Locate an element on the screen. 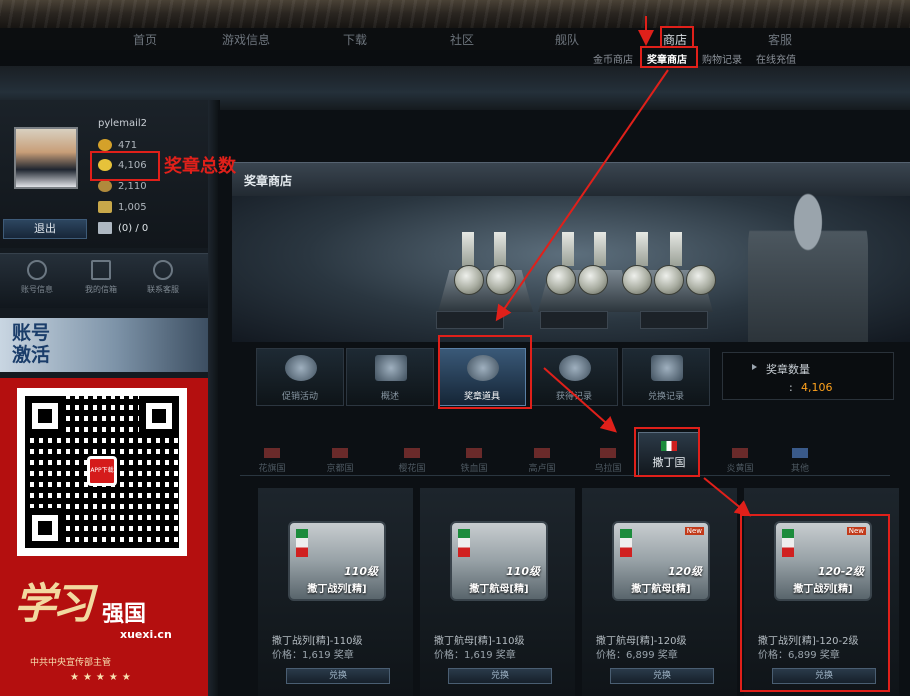 This screenshot has width=910, height=696. ship-image: 110级撒丁航母[精] is located at coordinates (499, 561).